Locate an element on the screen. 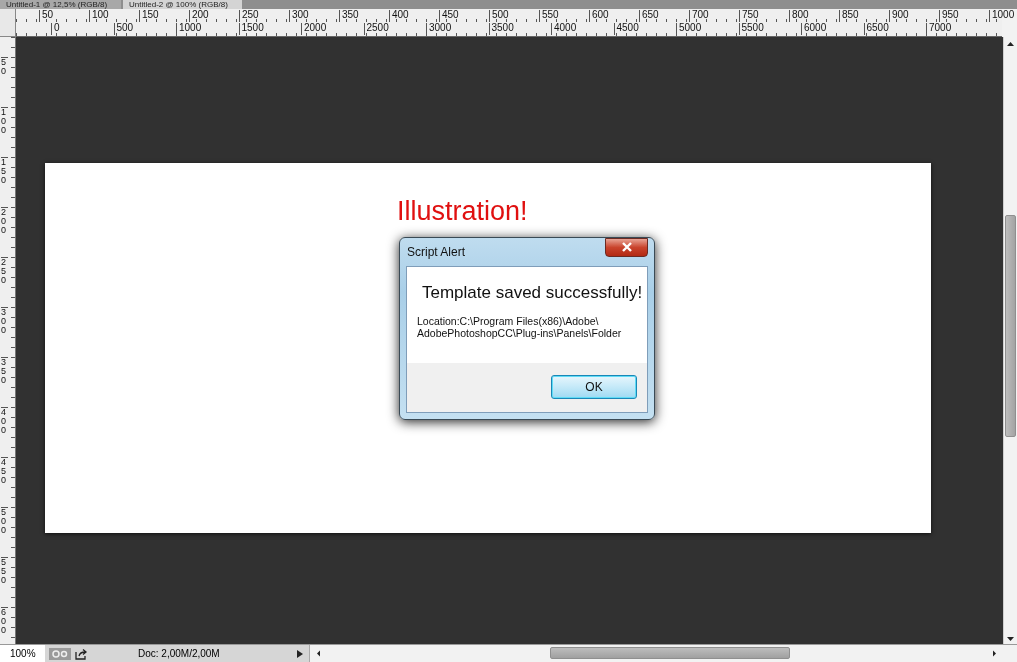  horizontal-scrollbar is located at coordinates (662, 653).